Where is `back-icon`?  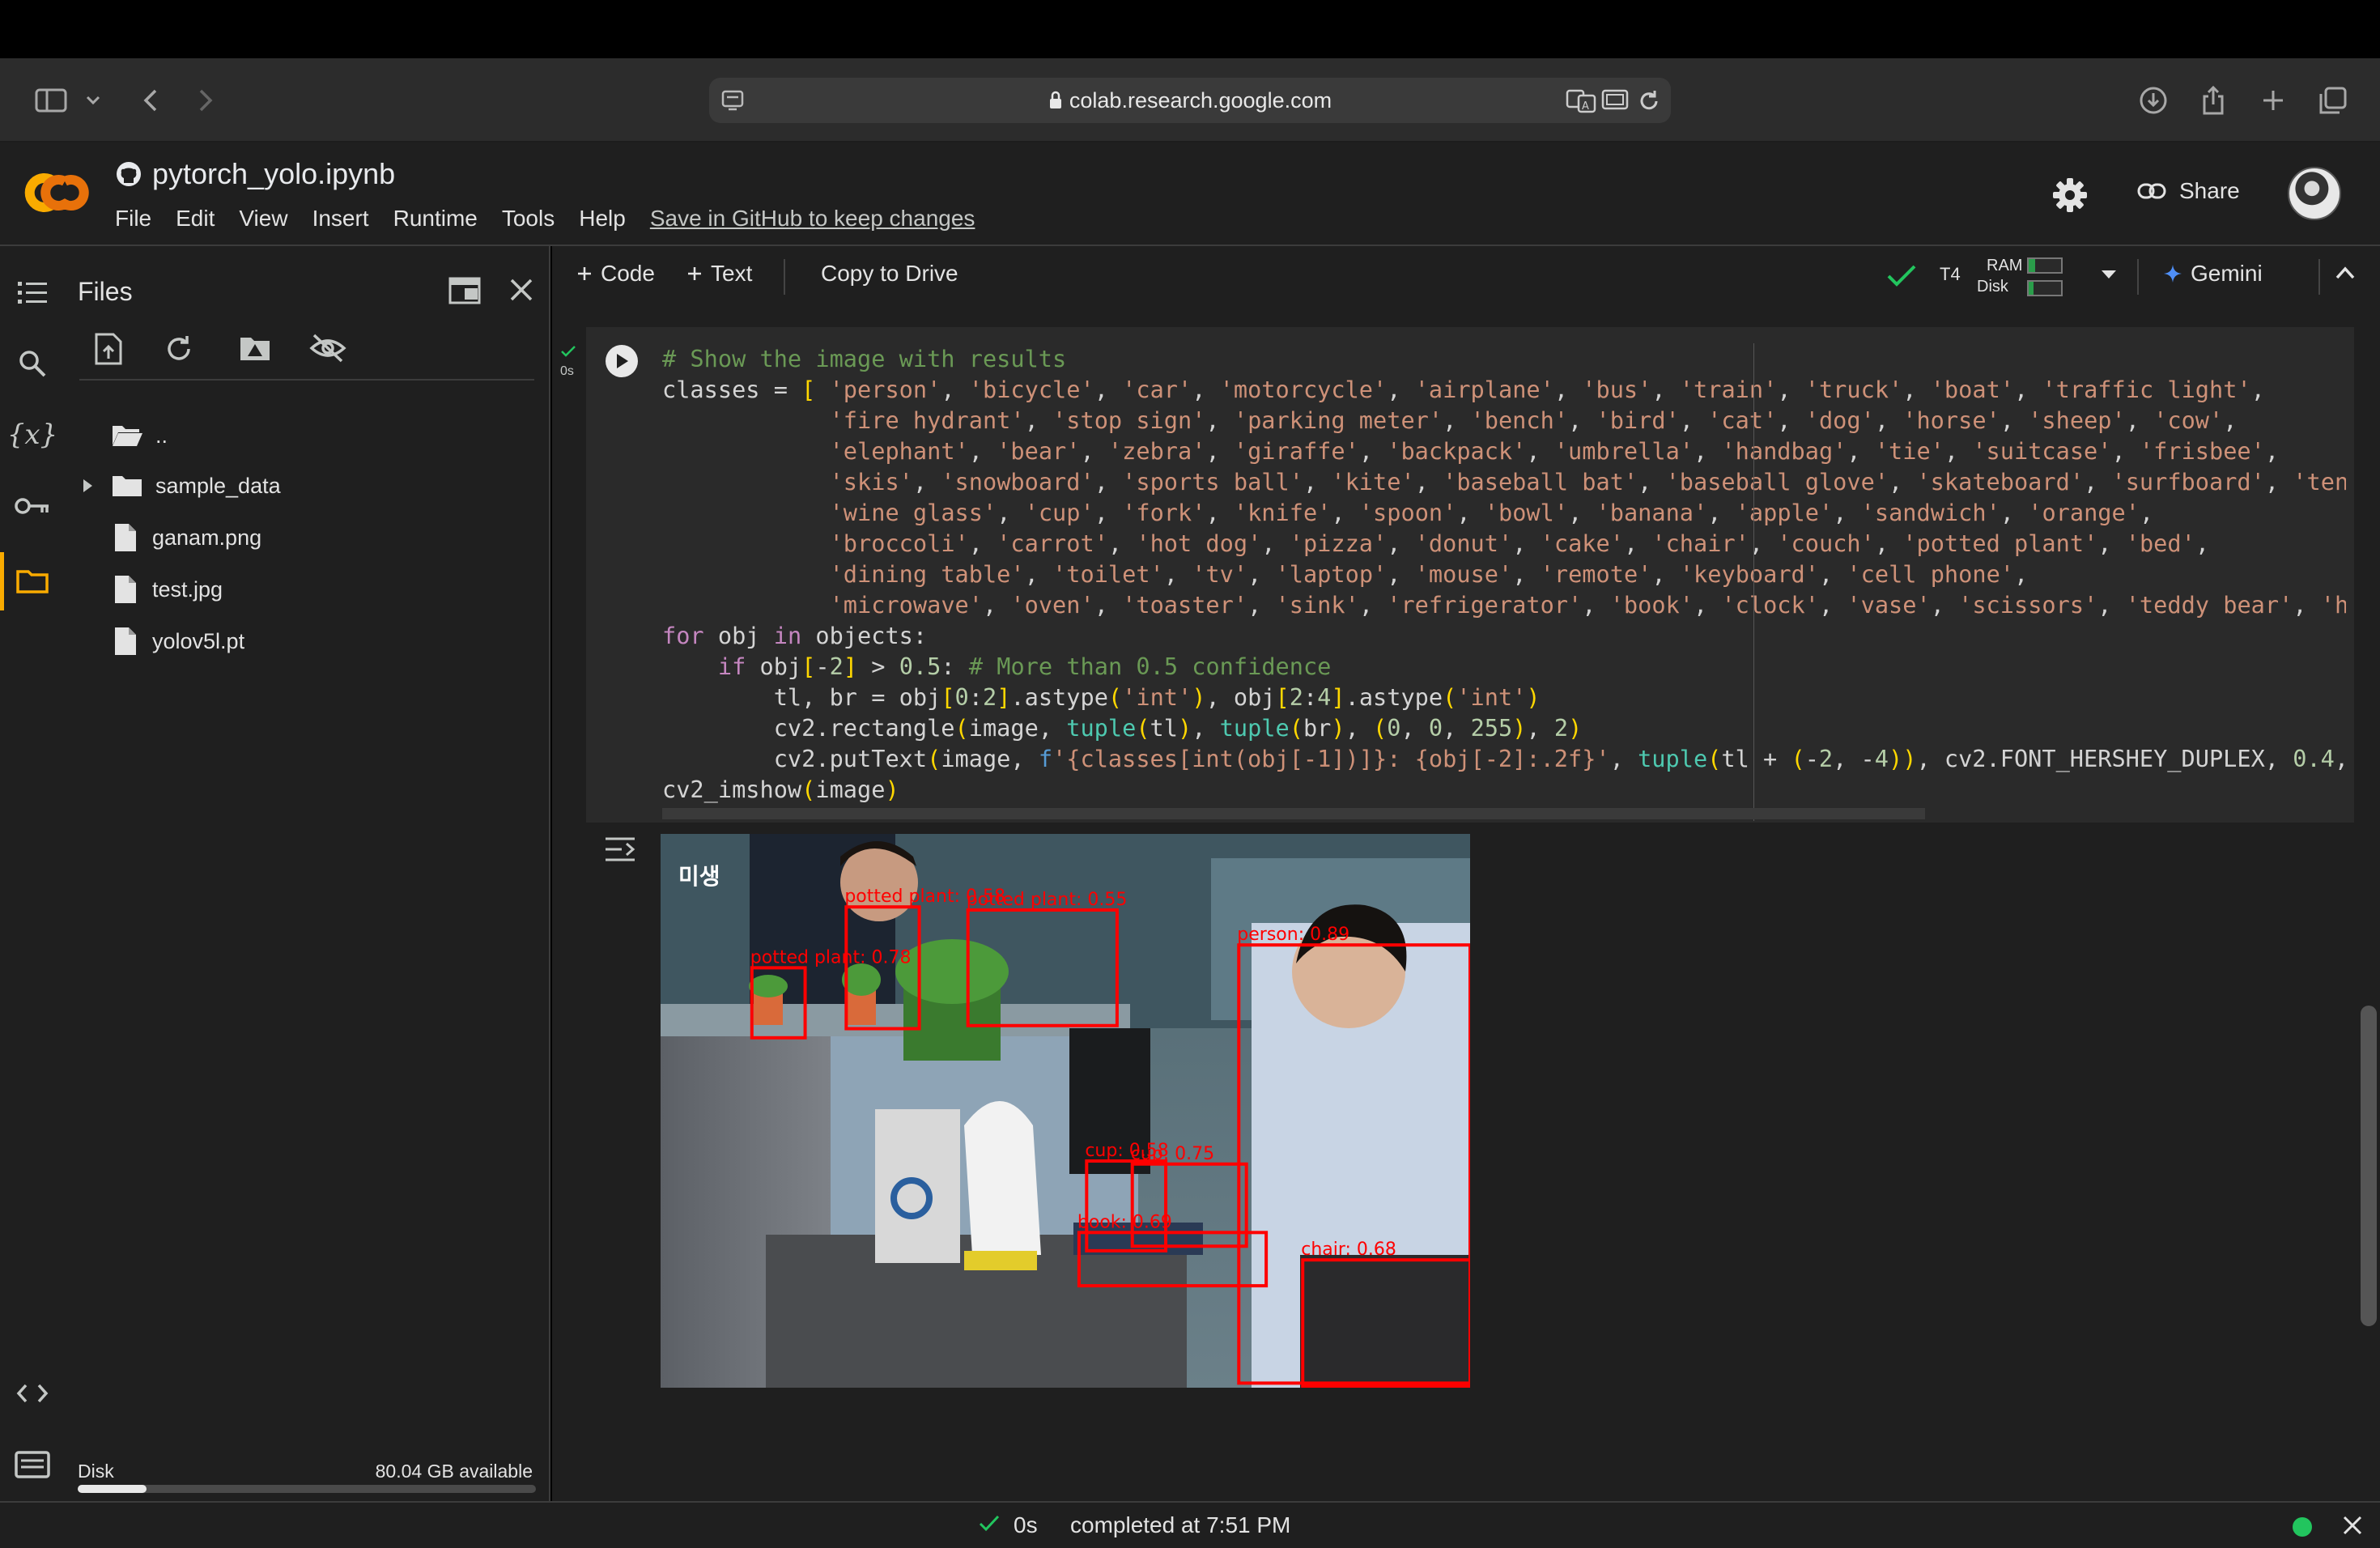 back-icon is located at coordinates (150, 100).